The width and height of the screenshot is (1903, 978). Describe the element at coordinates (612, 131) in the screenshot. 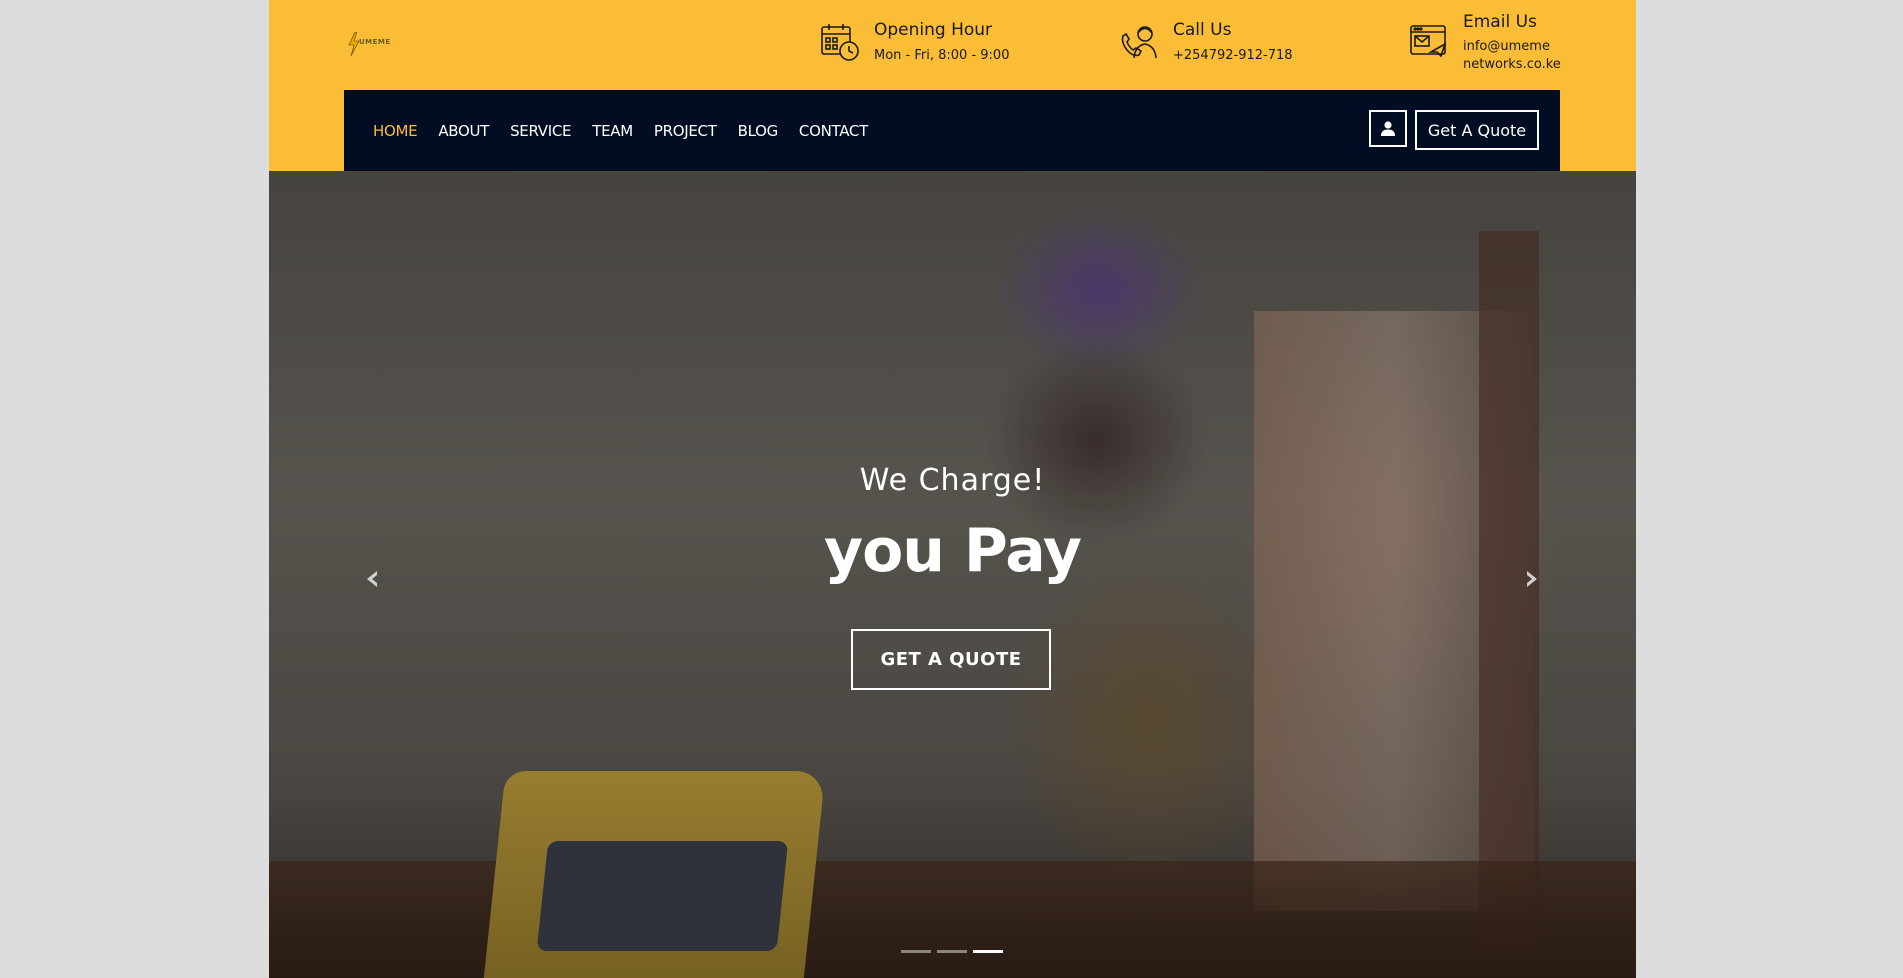

I see `nav-item-team: TEAM` at that location.